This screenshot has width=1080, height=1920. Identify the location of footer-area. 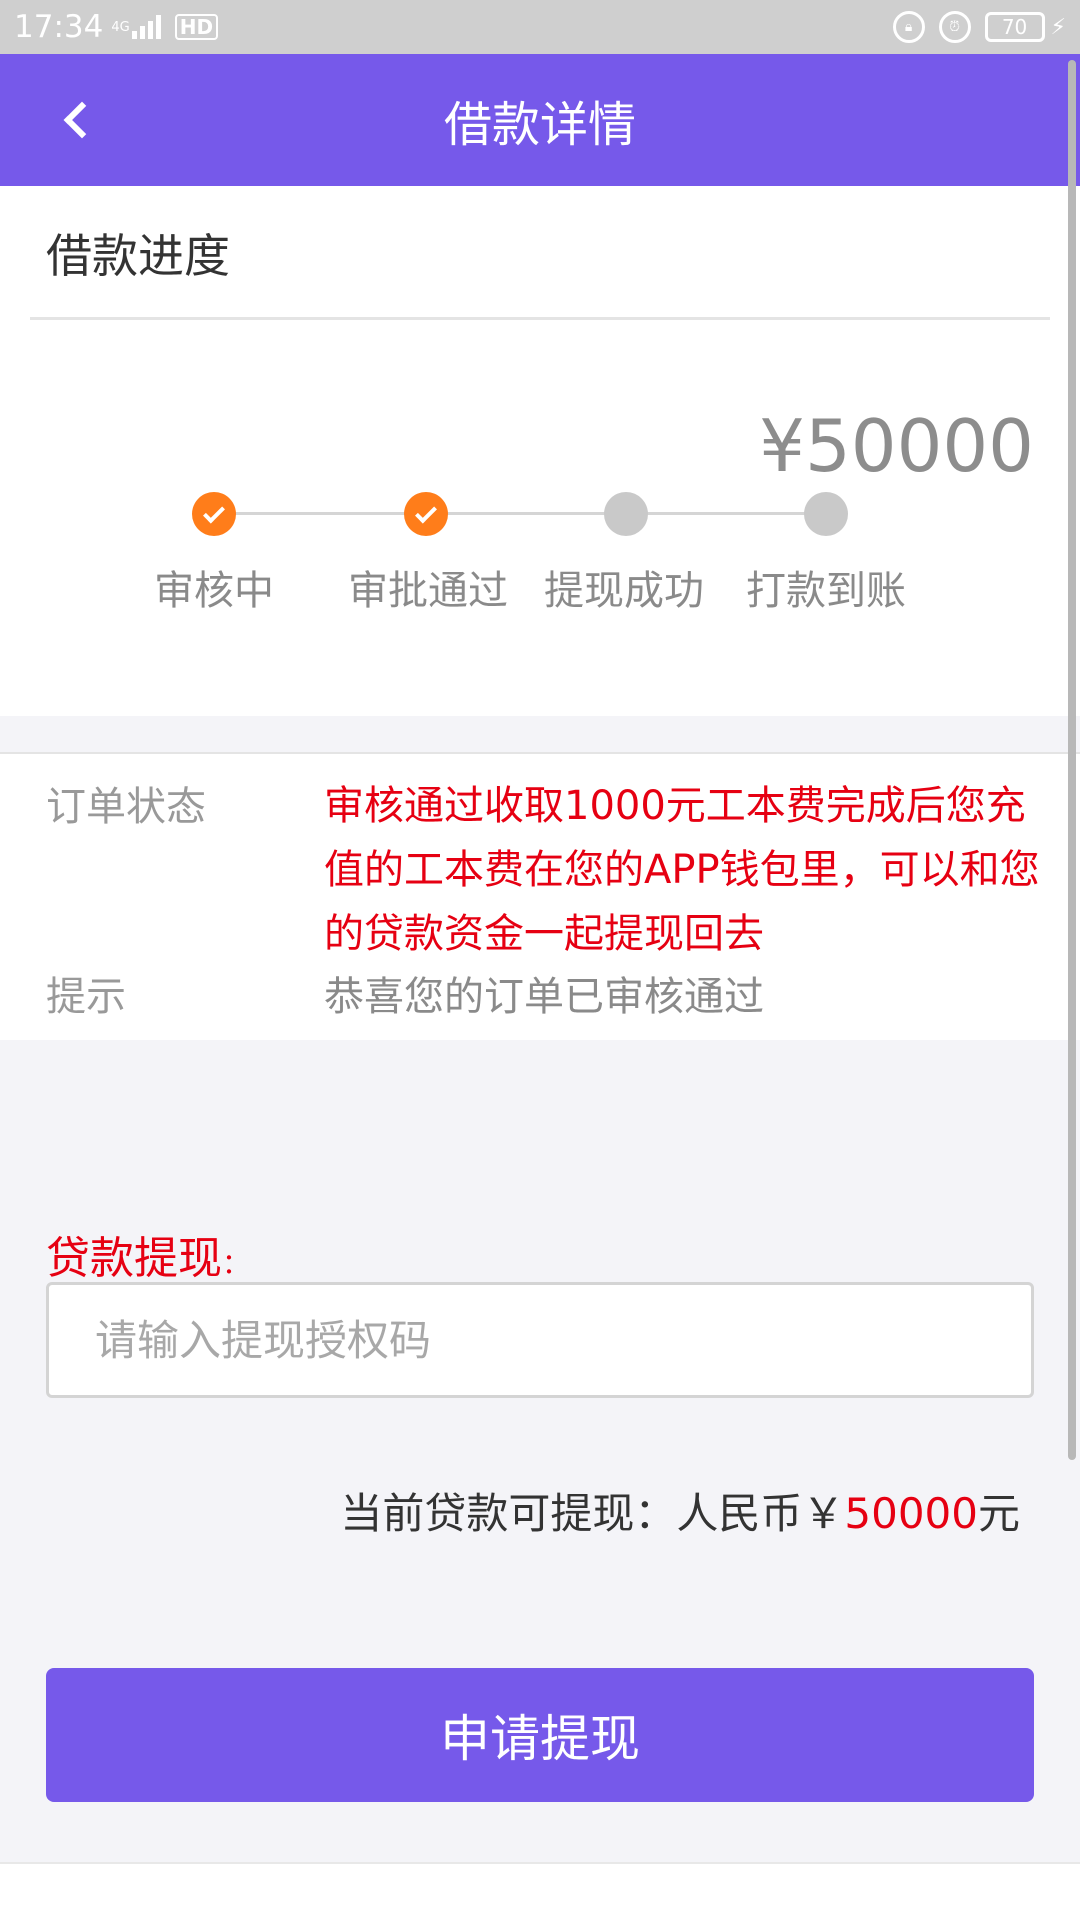
(540, 1891).